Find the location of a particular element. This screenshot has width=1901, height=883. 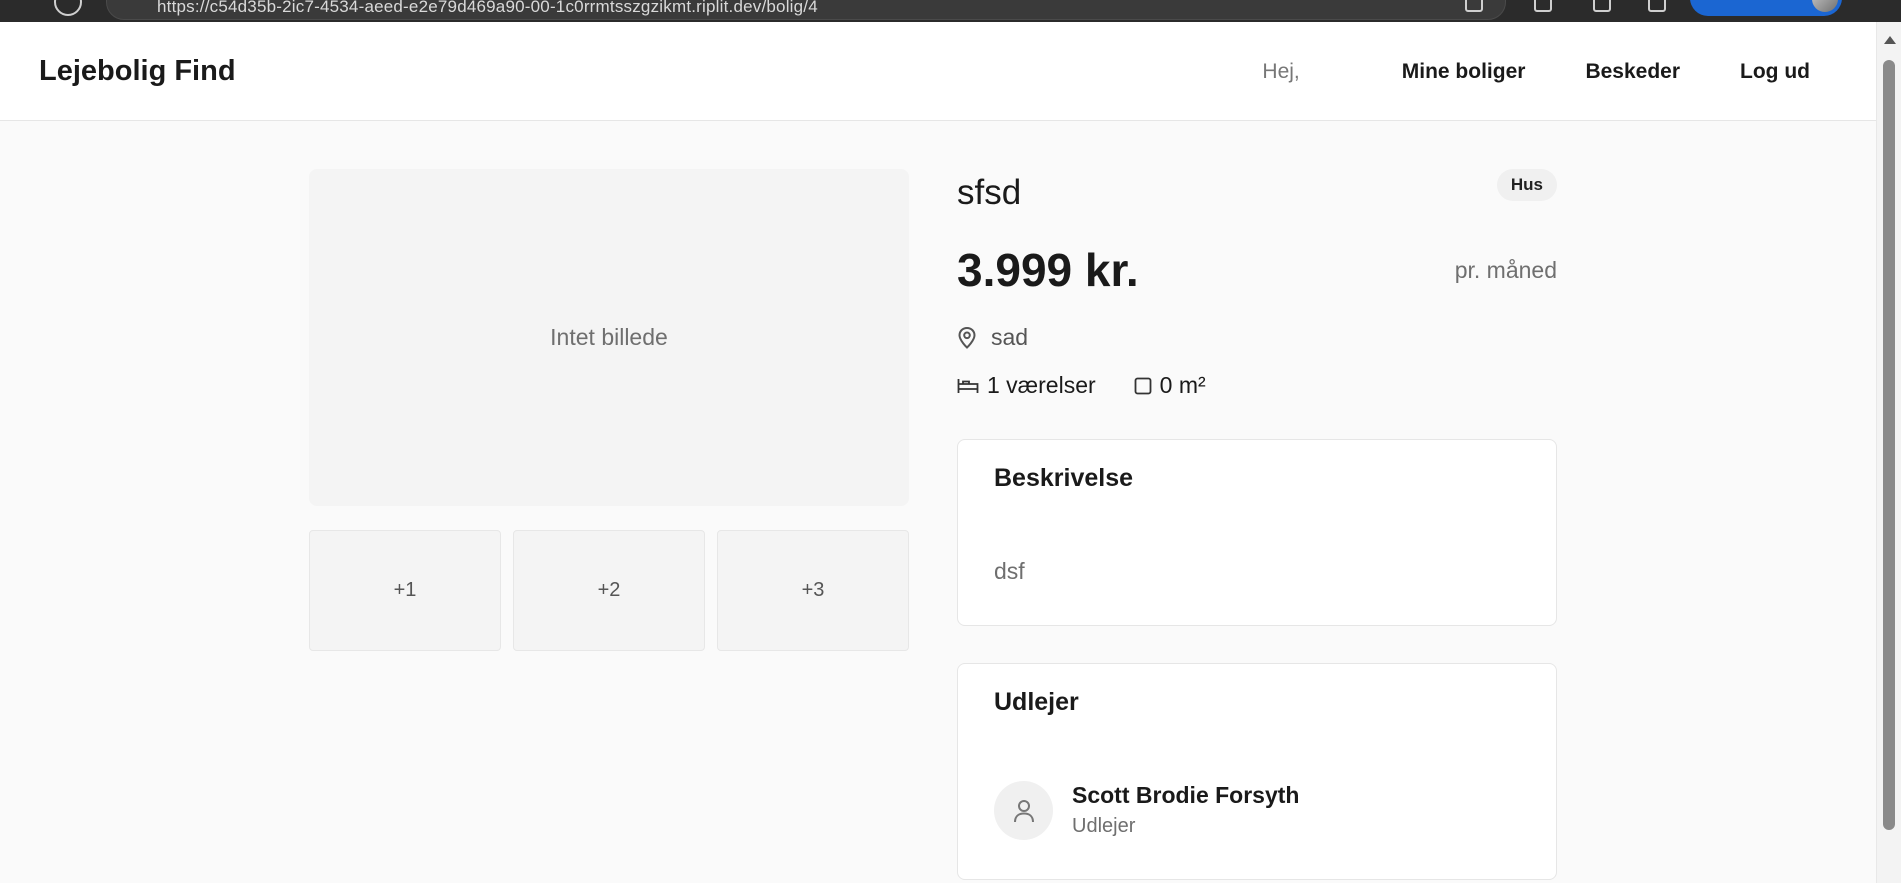

listing-price: 3.999 kr. is located at coordinates (1048, 270).